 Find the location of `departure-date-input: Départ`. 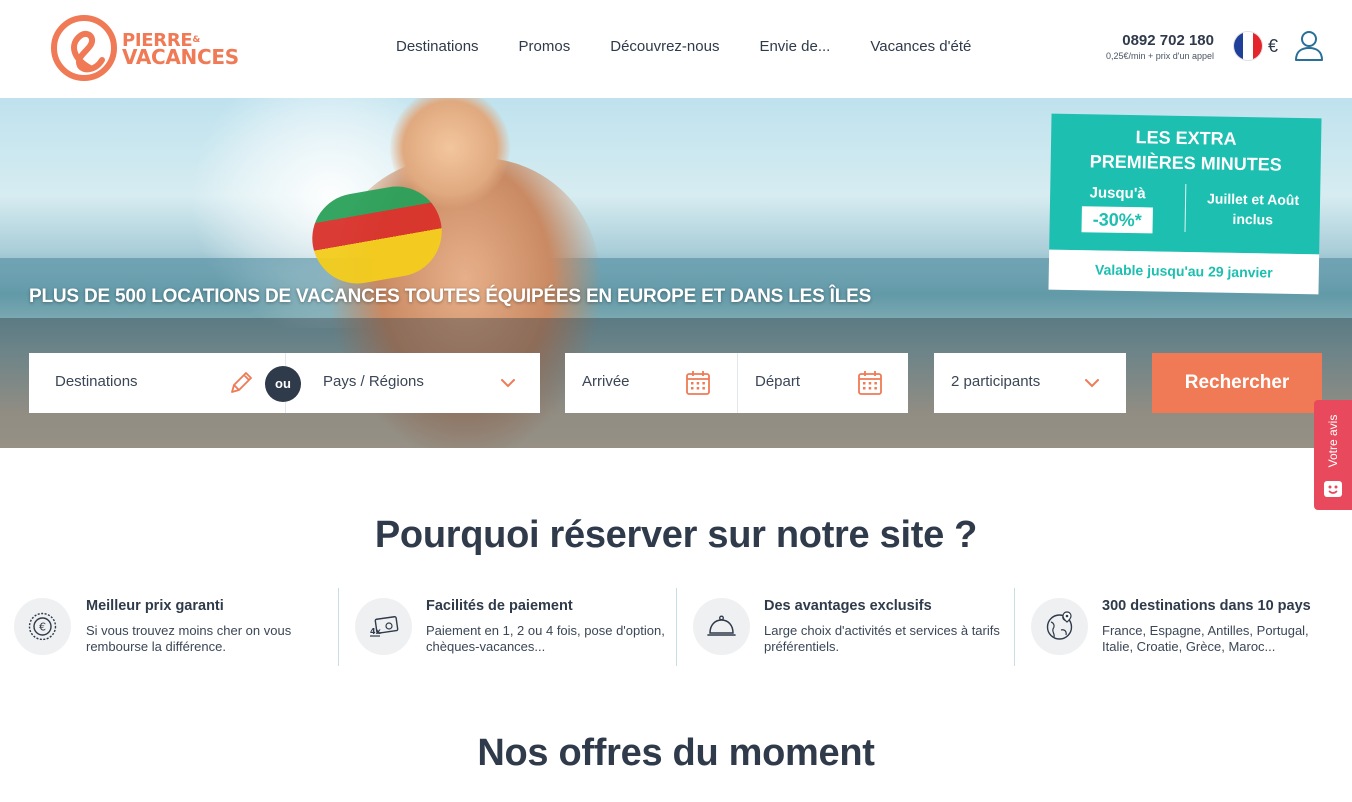

departure-date-input: Départ is located at coordinates (822, 383).